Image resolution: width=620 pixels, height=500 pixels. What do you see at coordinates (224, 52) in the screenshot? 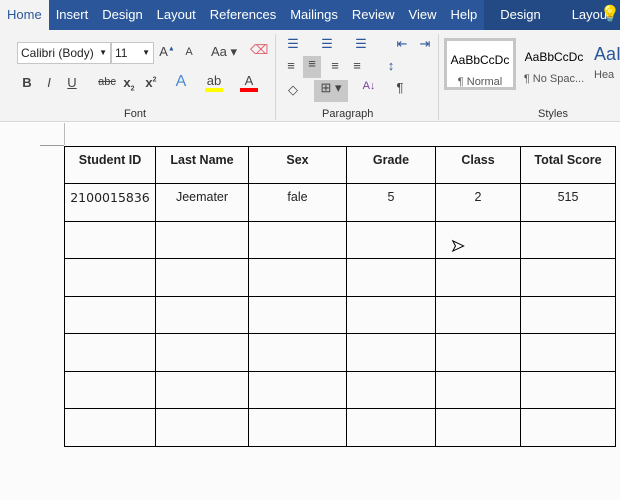
I see `change-case-icon: Aa ▾` at bounding box center [224, 52].